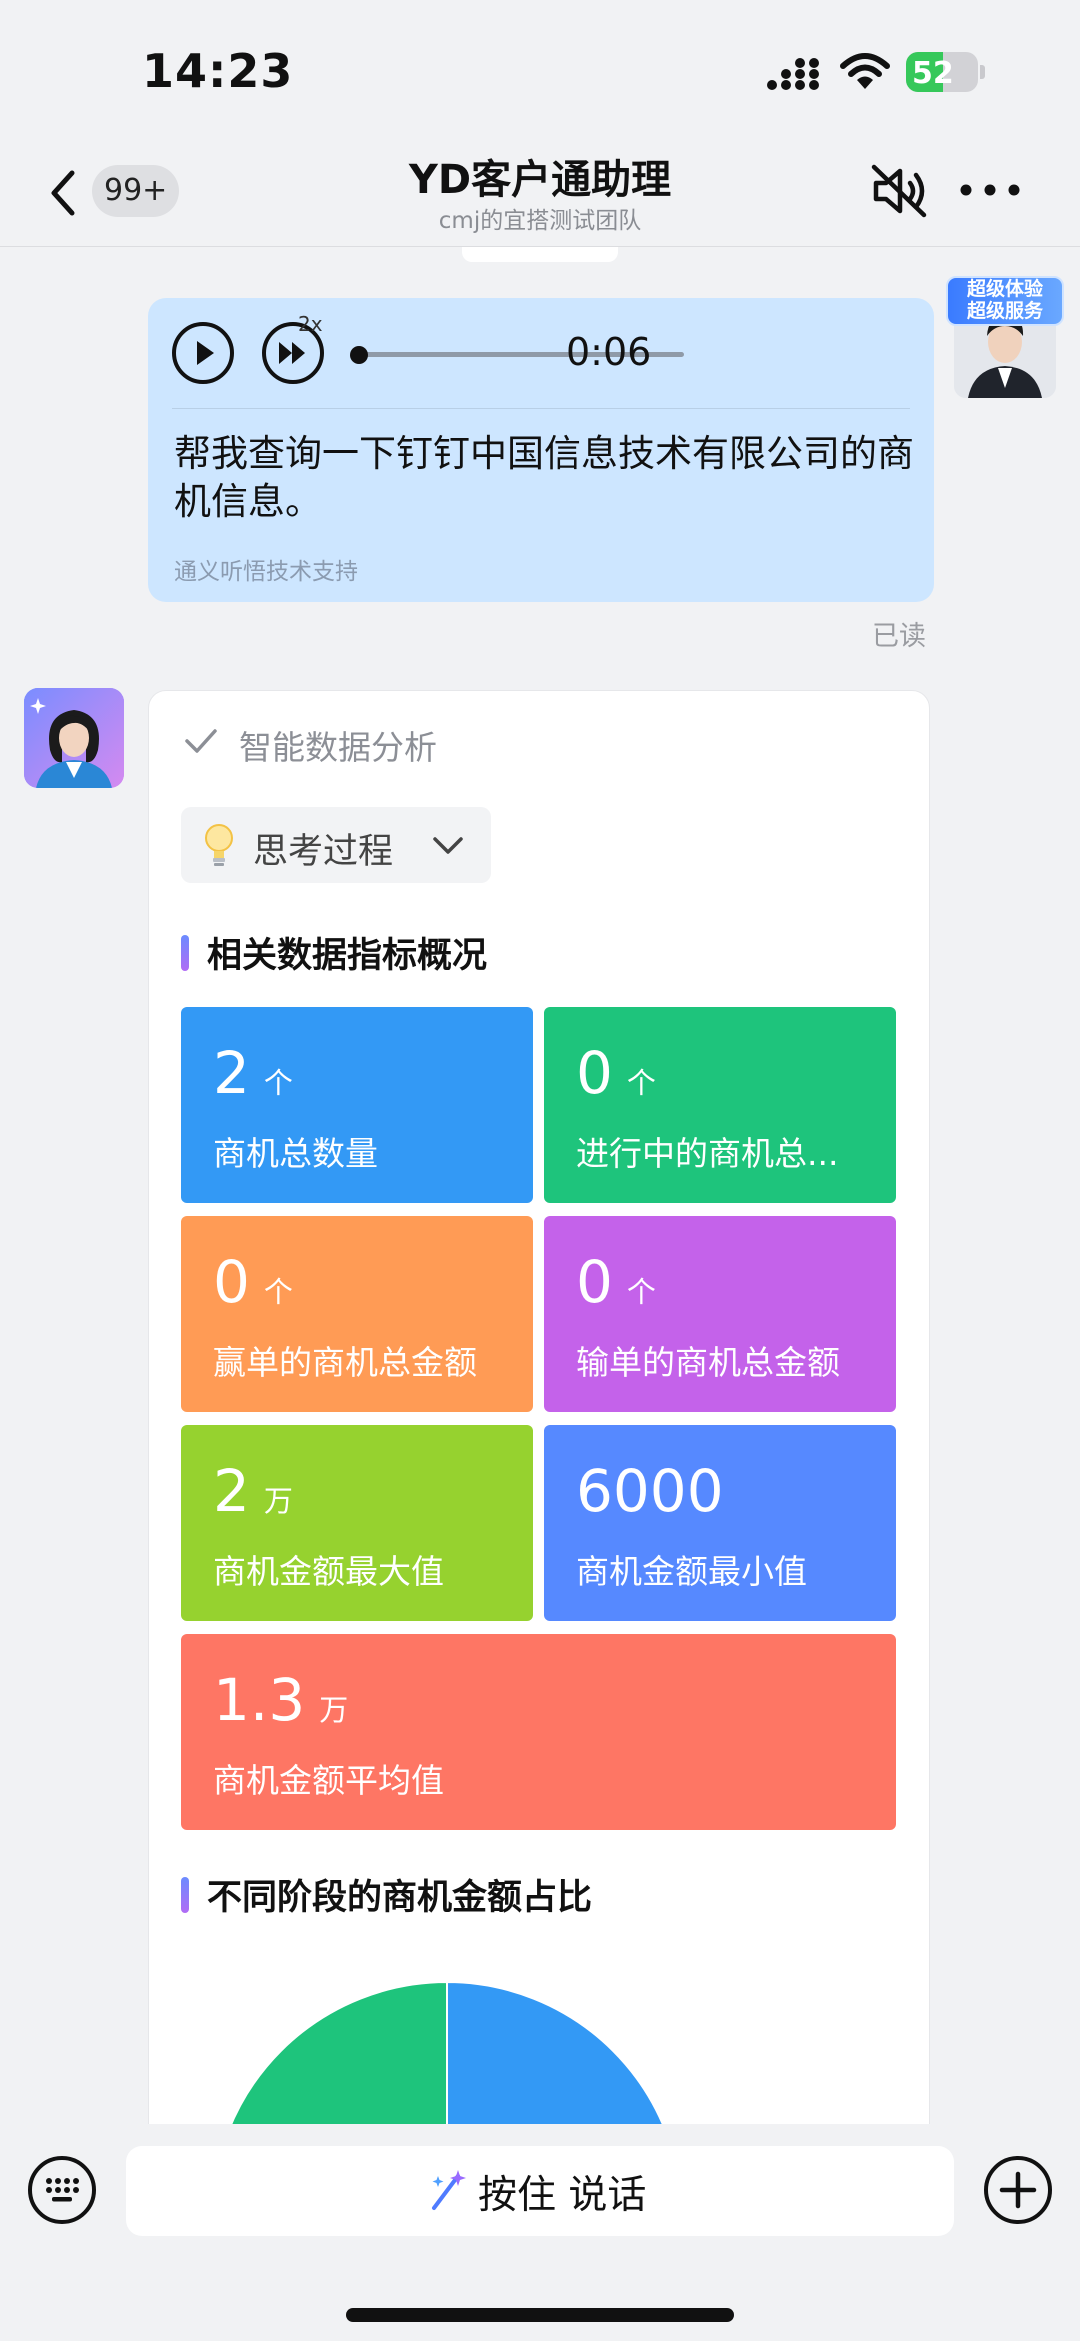  Describe the element at coordinates (345, 1362) in the screenshot. I see `metric-label: 赢单的商机总金额` at that location.